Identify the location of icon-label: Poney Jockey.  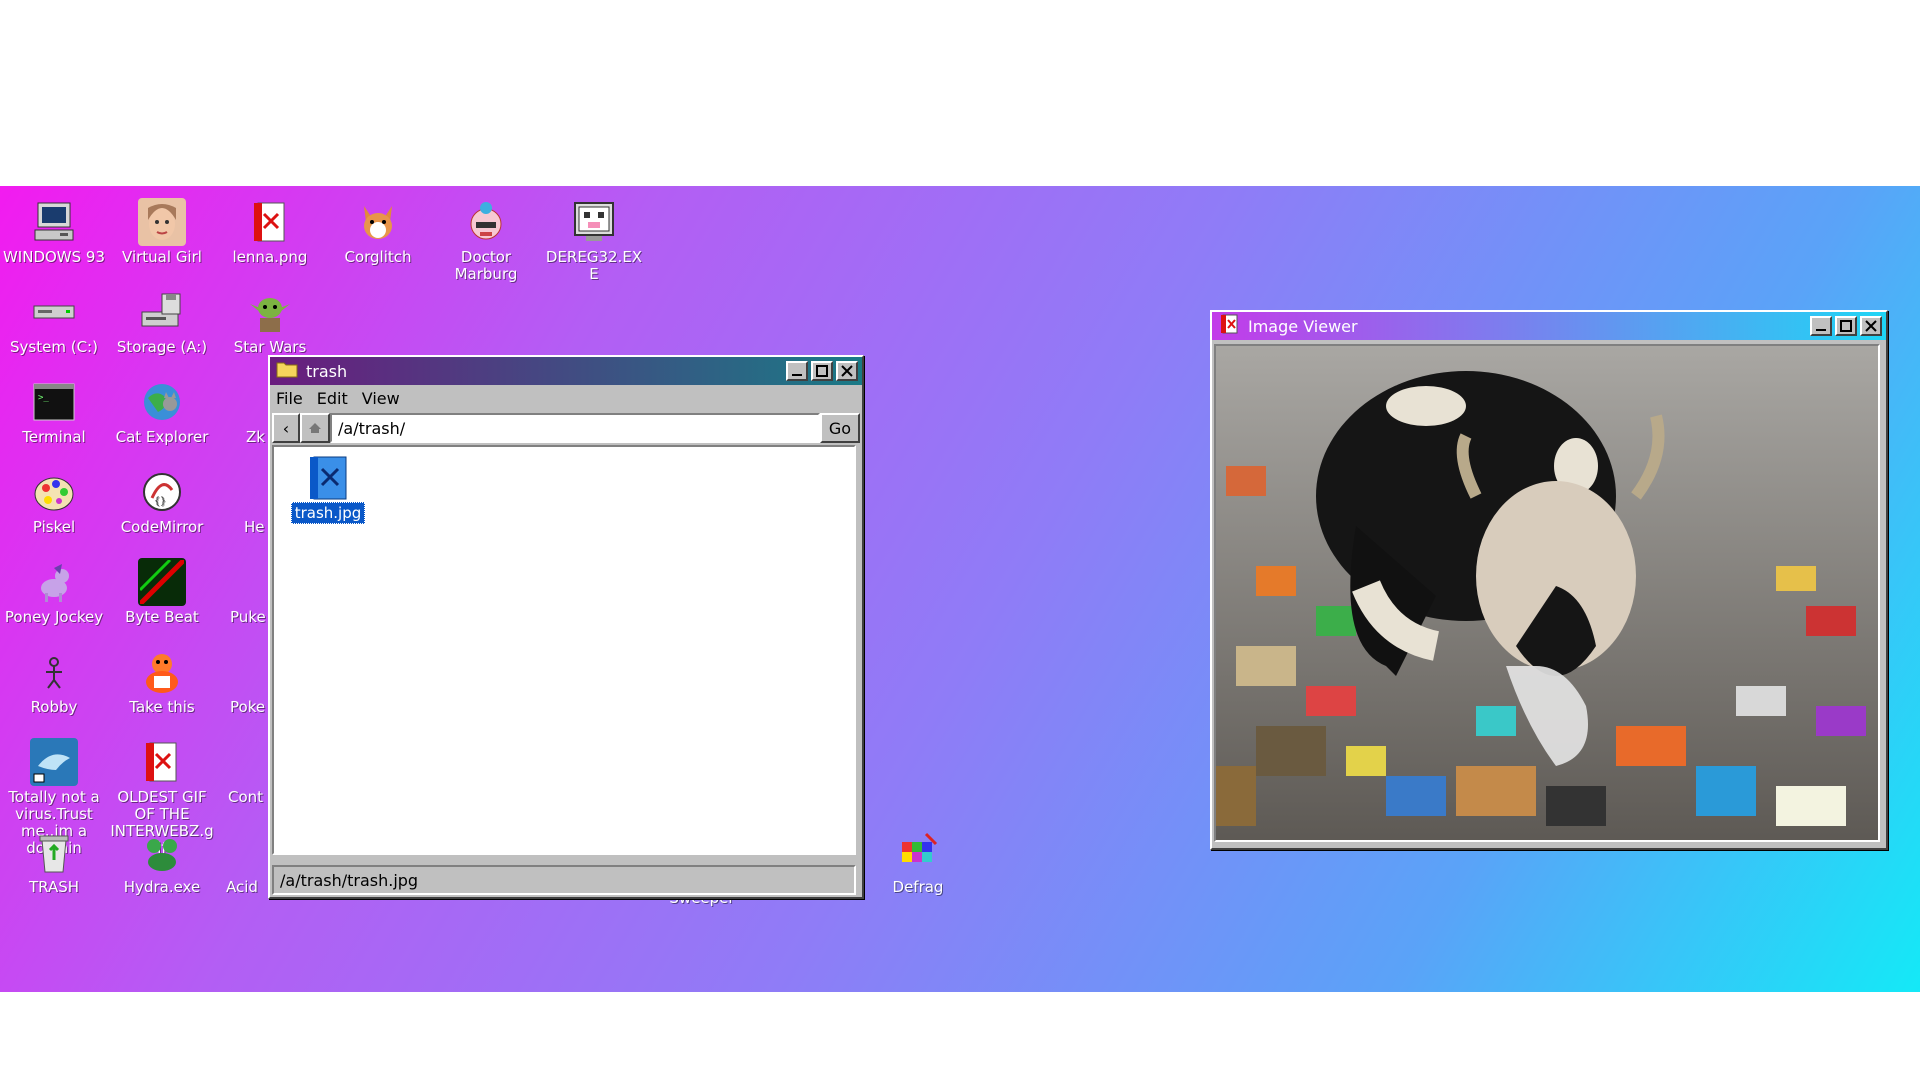
(54, 617).